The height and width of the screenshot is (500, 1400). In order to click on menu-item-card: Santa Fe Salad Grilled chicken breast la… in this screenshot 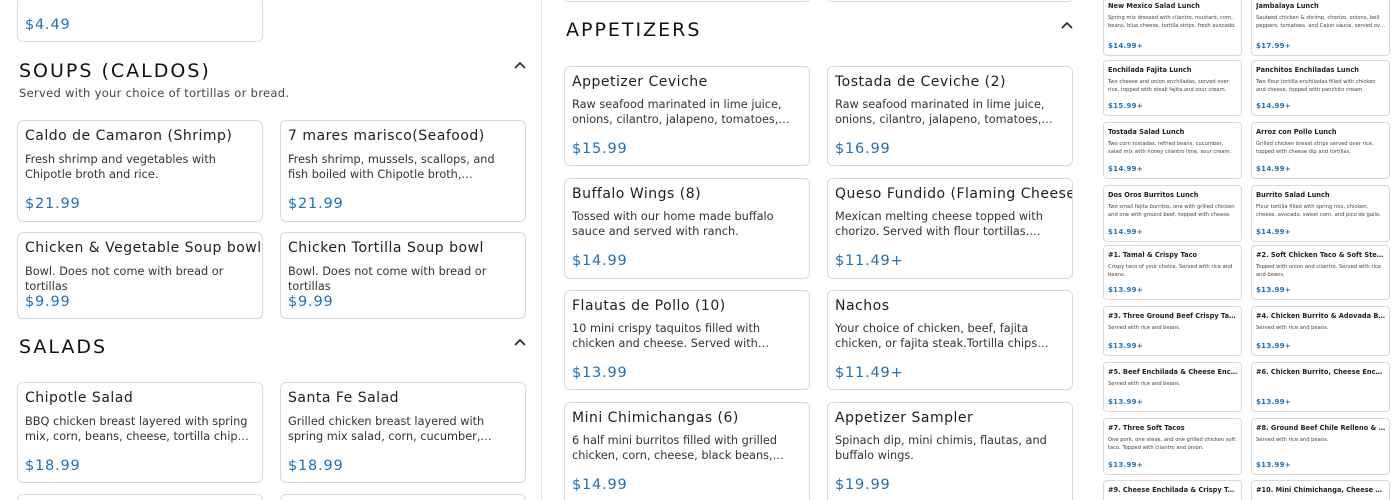, I will do `click(403, 432)`.